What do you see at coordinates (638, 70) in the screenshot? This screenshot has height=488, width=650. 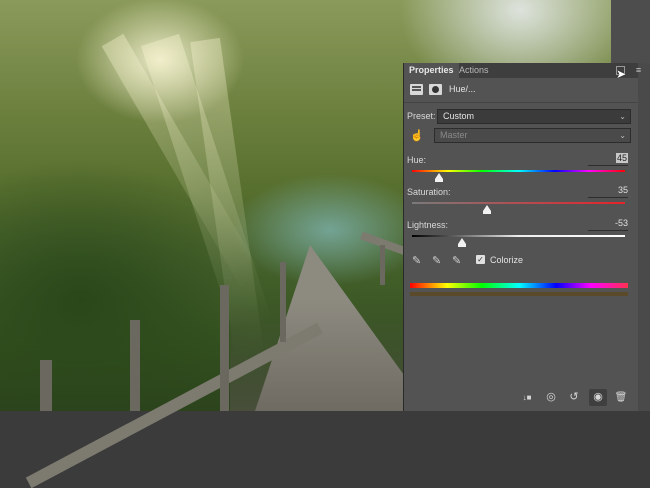 I see `panel-menu-icon: ≡` at bounding box center [638, 70].